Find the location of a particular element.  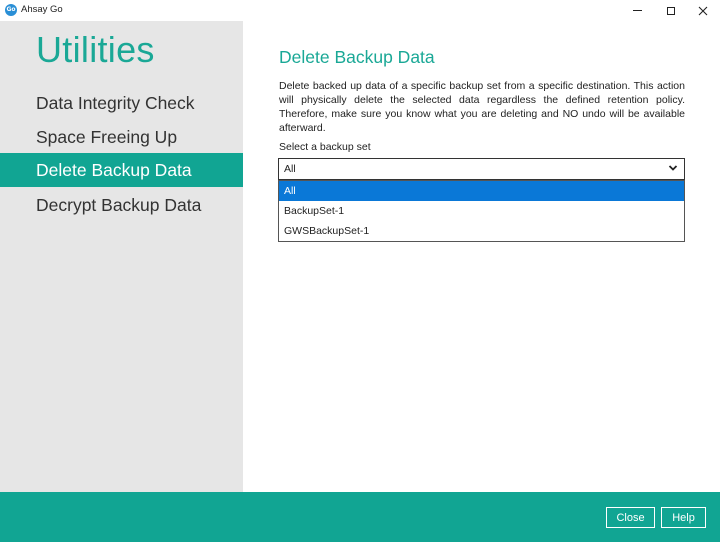

footer-bar: Close Help is located at coordinates (360, 517).